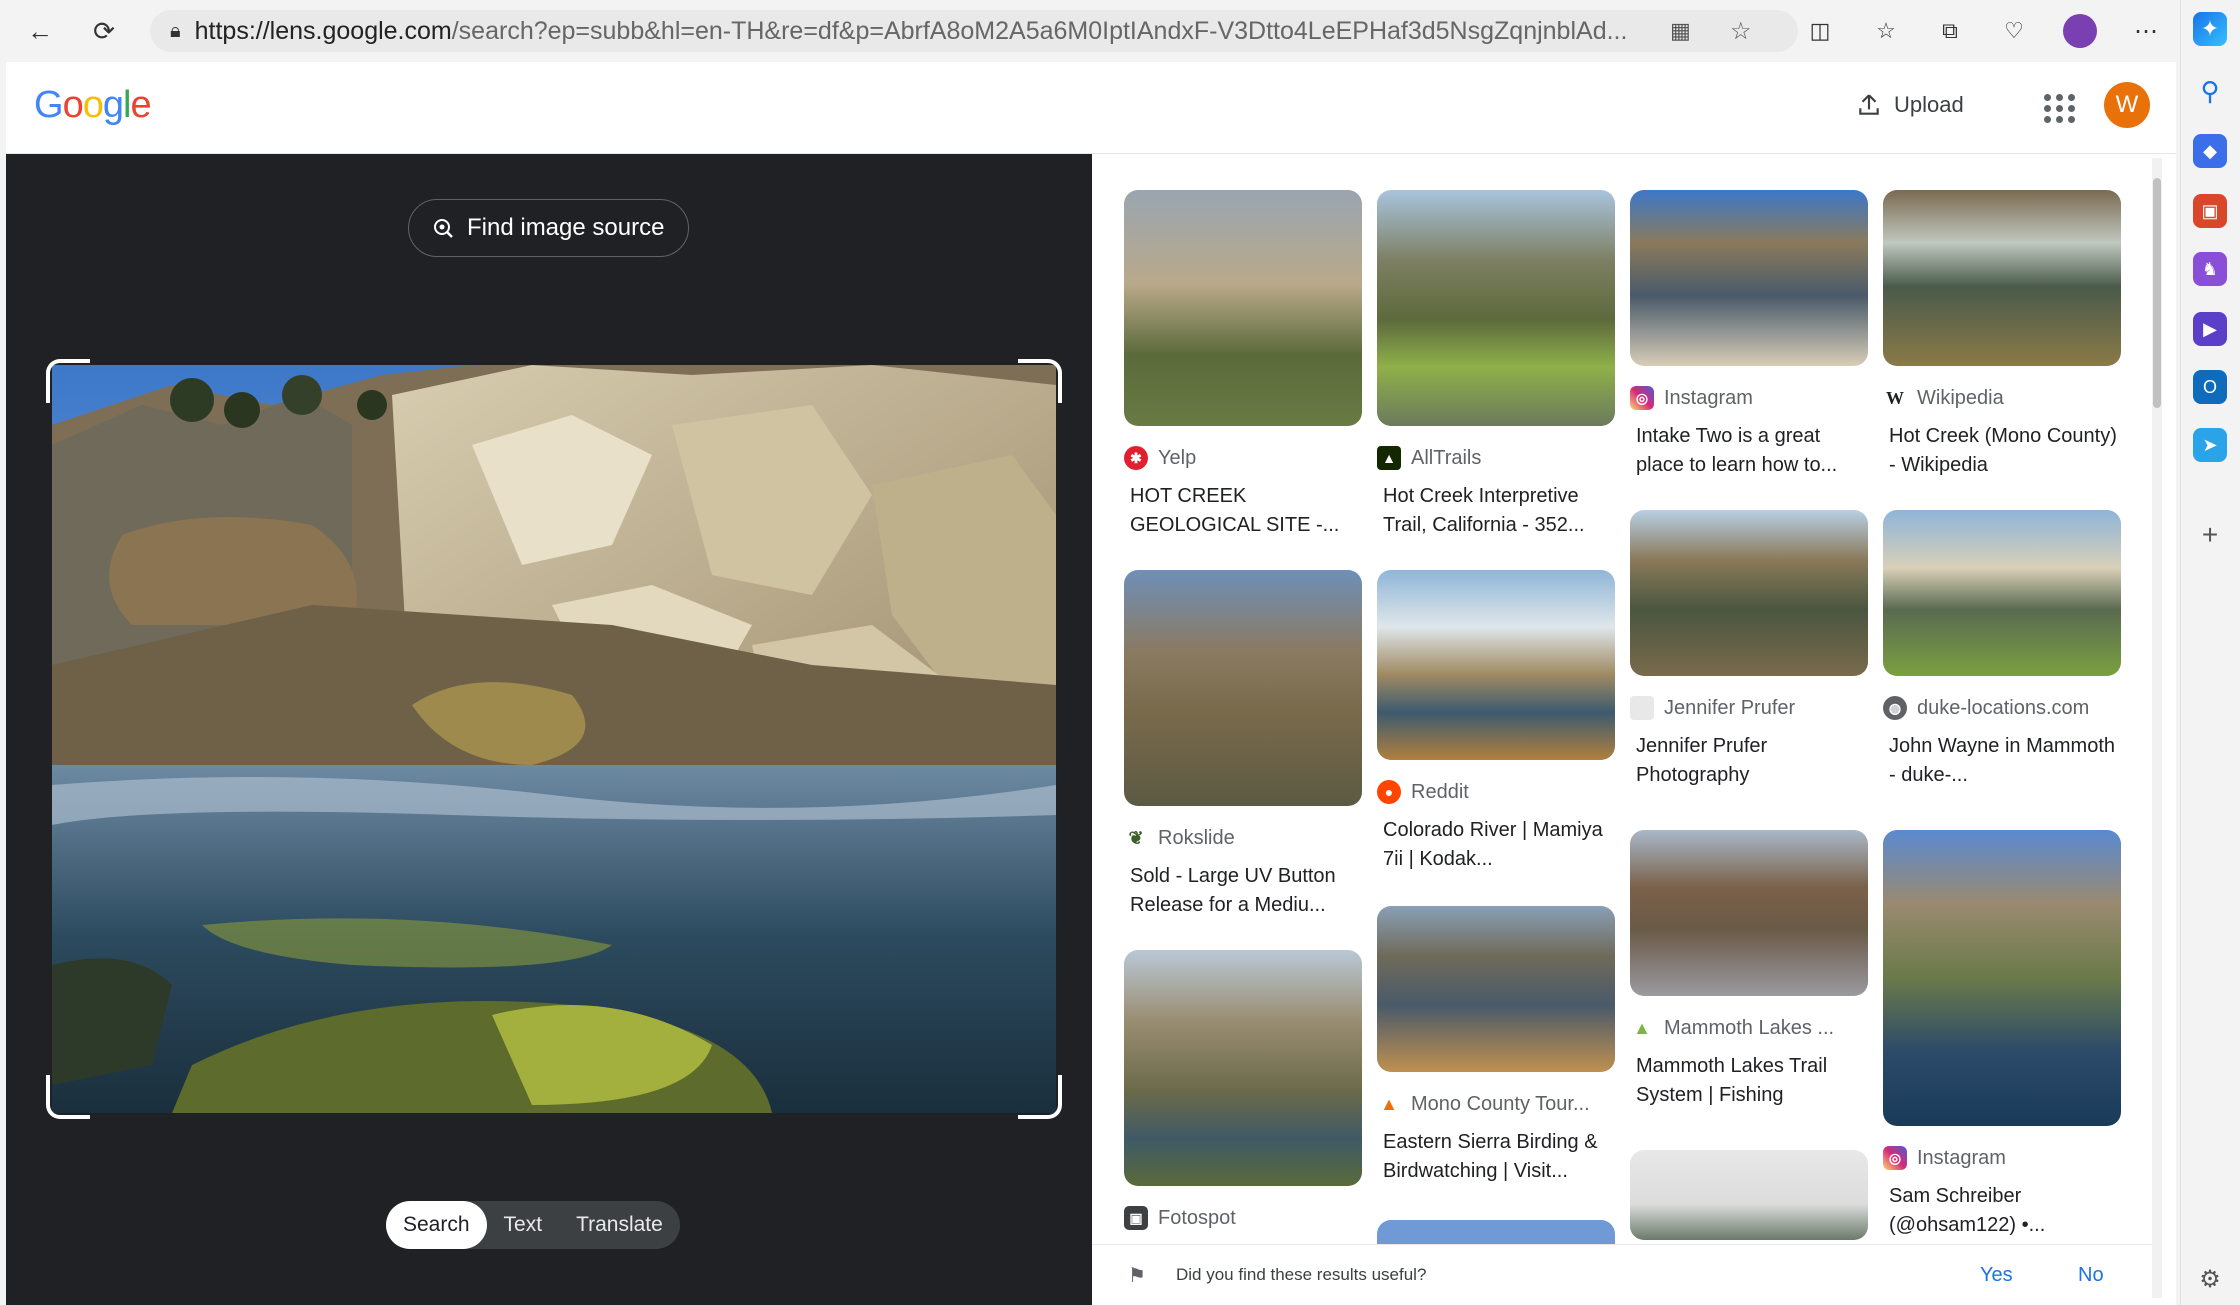 This screenshot has width=2240, height=1305. Describe the element at coordinates (523, 1225) in the screenshot. I see `mode-text-tab: Text` at that location.